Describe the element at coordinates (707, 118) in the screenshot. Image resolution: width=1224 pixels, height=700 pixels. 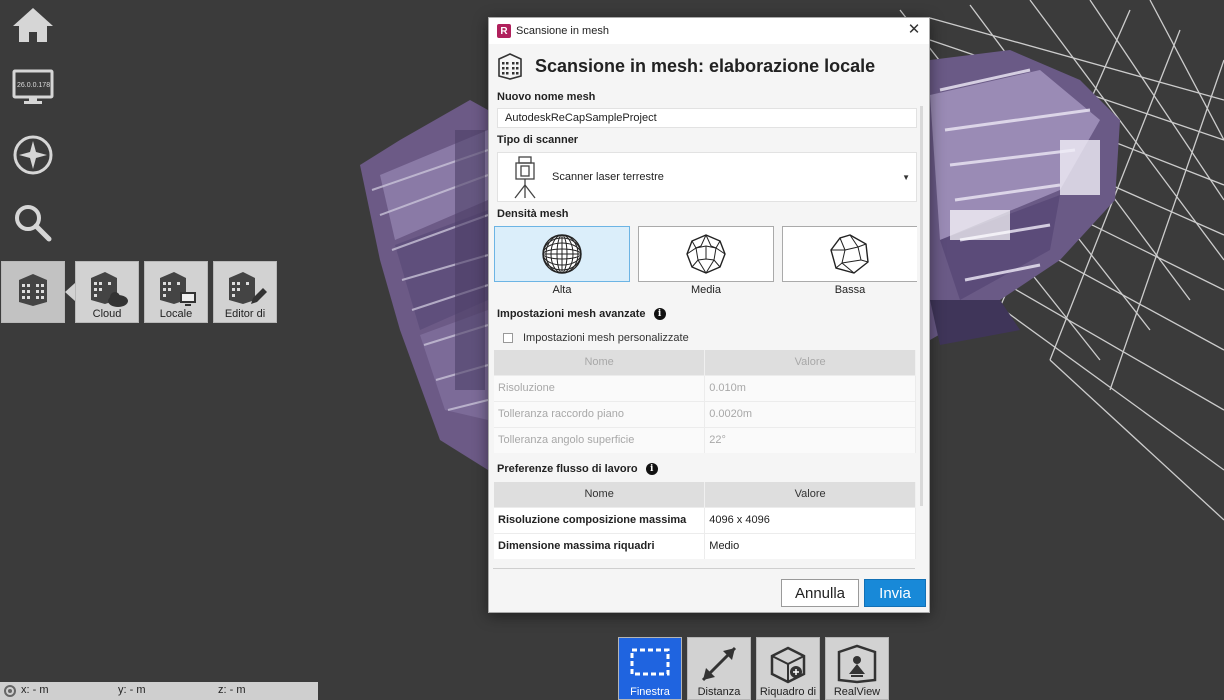
I see `mesh-name-input: AutodeskReCapSampleProject` at that location.